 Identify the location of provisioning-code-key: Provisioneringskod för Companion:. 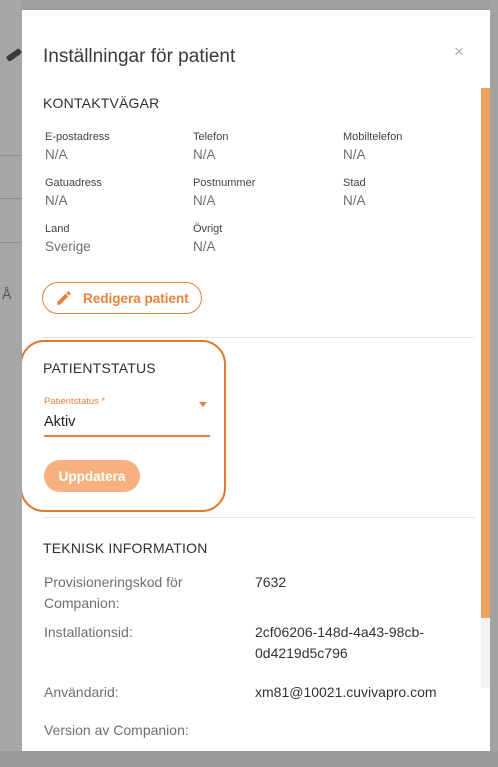
(113, 592).